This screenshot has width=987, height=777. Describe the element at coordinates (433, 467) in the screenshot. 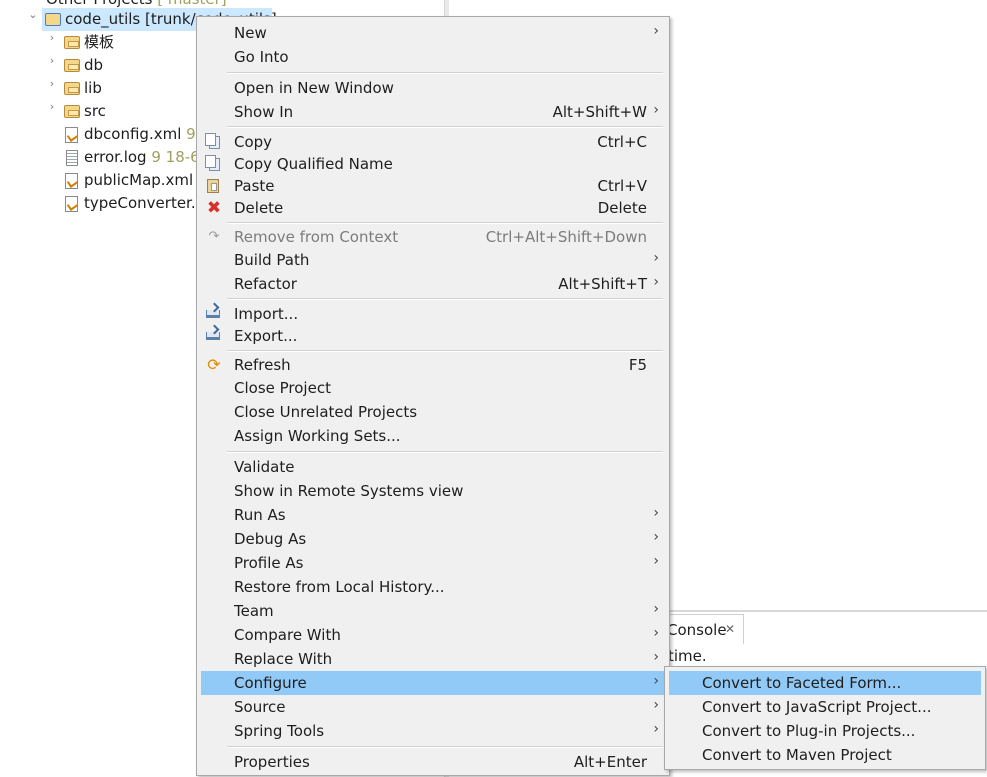

I see `menu-item-validate: Validate` at that location.